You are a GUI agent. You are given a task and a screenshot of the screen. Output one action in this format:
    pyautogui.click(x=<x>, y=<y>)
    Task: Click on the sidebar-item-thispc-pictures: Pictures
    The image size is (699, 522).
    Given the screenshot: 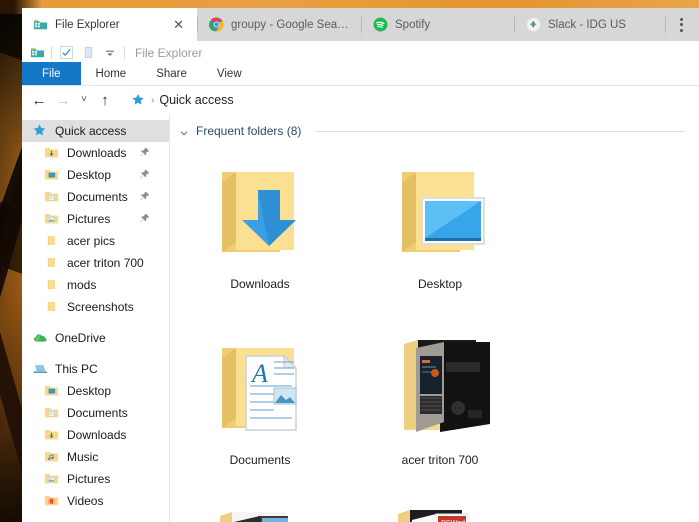 What is the action you would take?
    pyautogui.click(x=95, y=479)
    